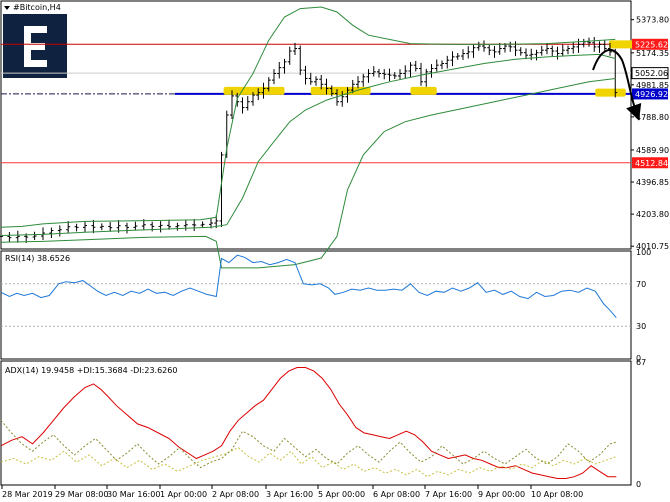  What do you see at coordinates (643, 305) in the screenshot?
I see `rsi-axis: 10070300` at bounding box center [643, 305].